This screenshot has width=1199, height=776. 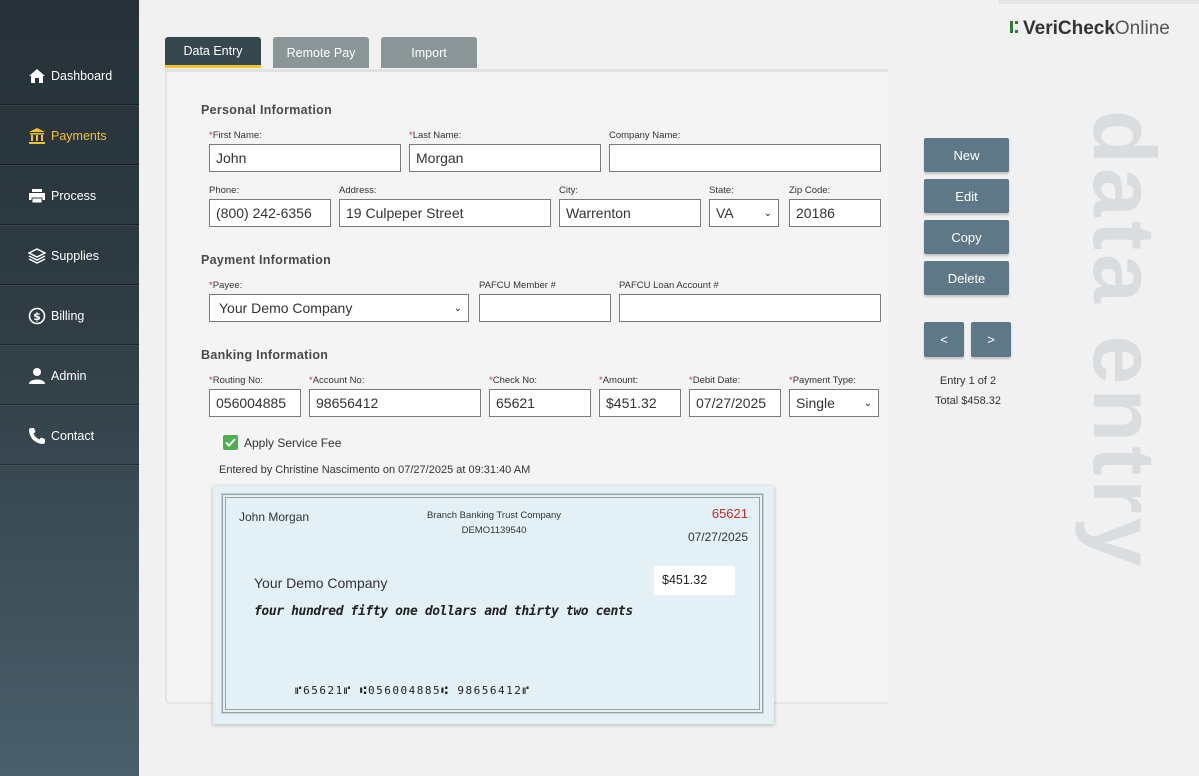 I want to click on sidebar-item-label: Payments, so click(x=79, y=135).